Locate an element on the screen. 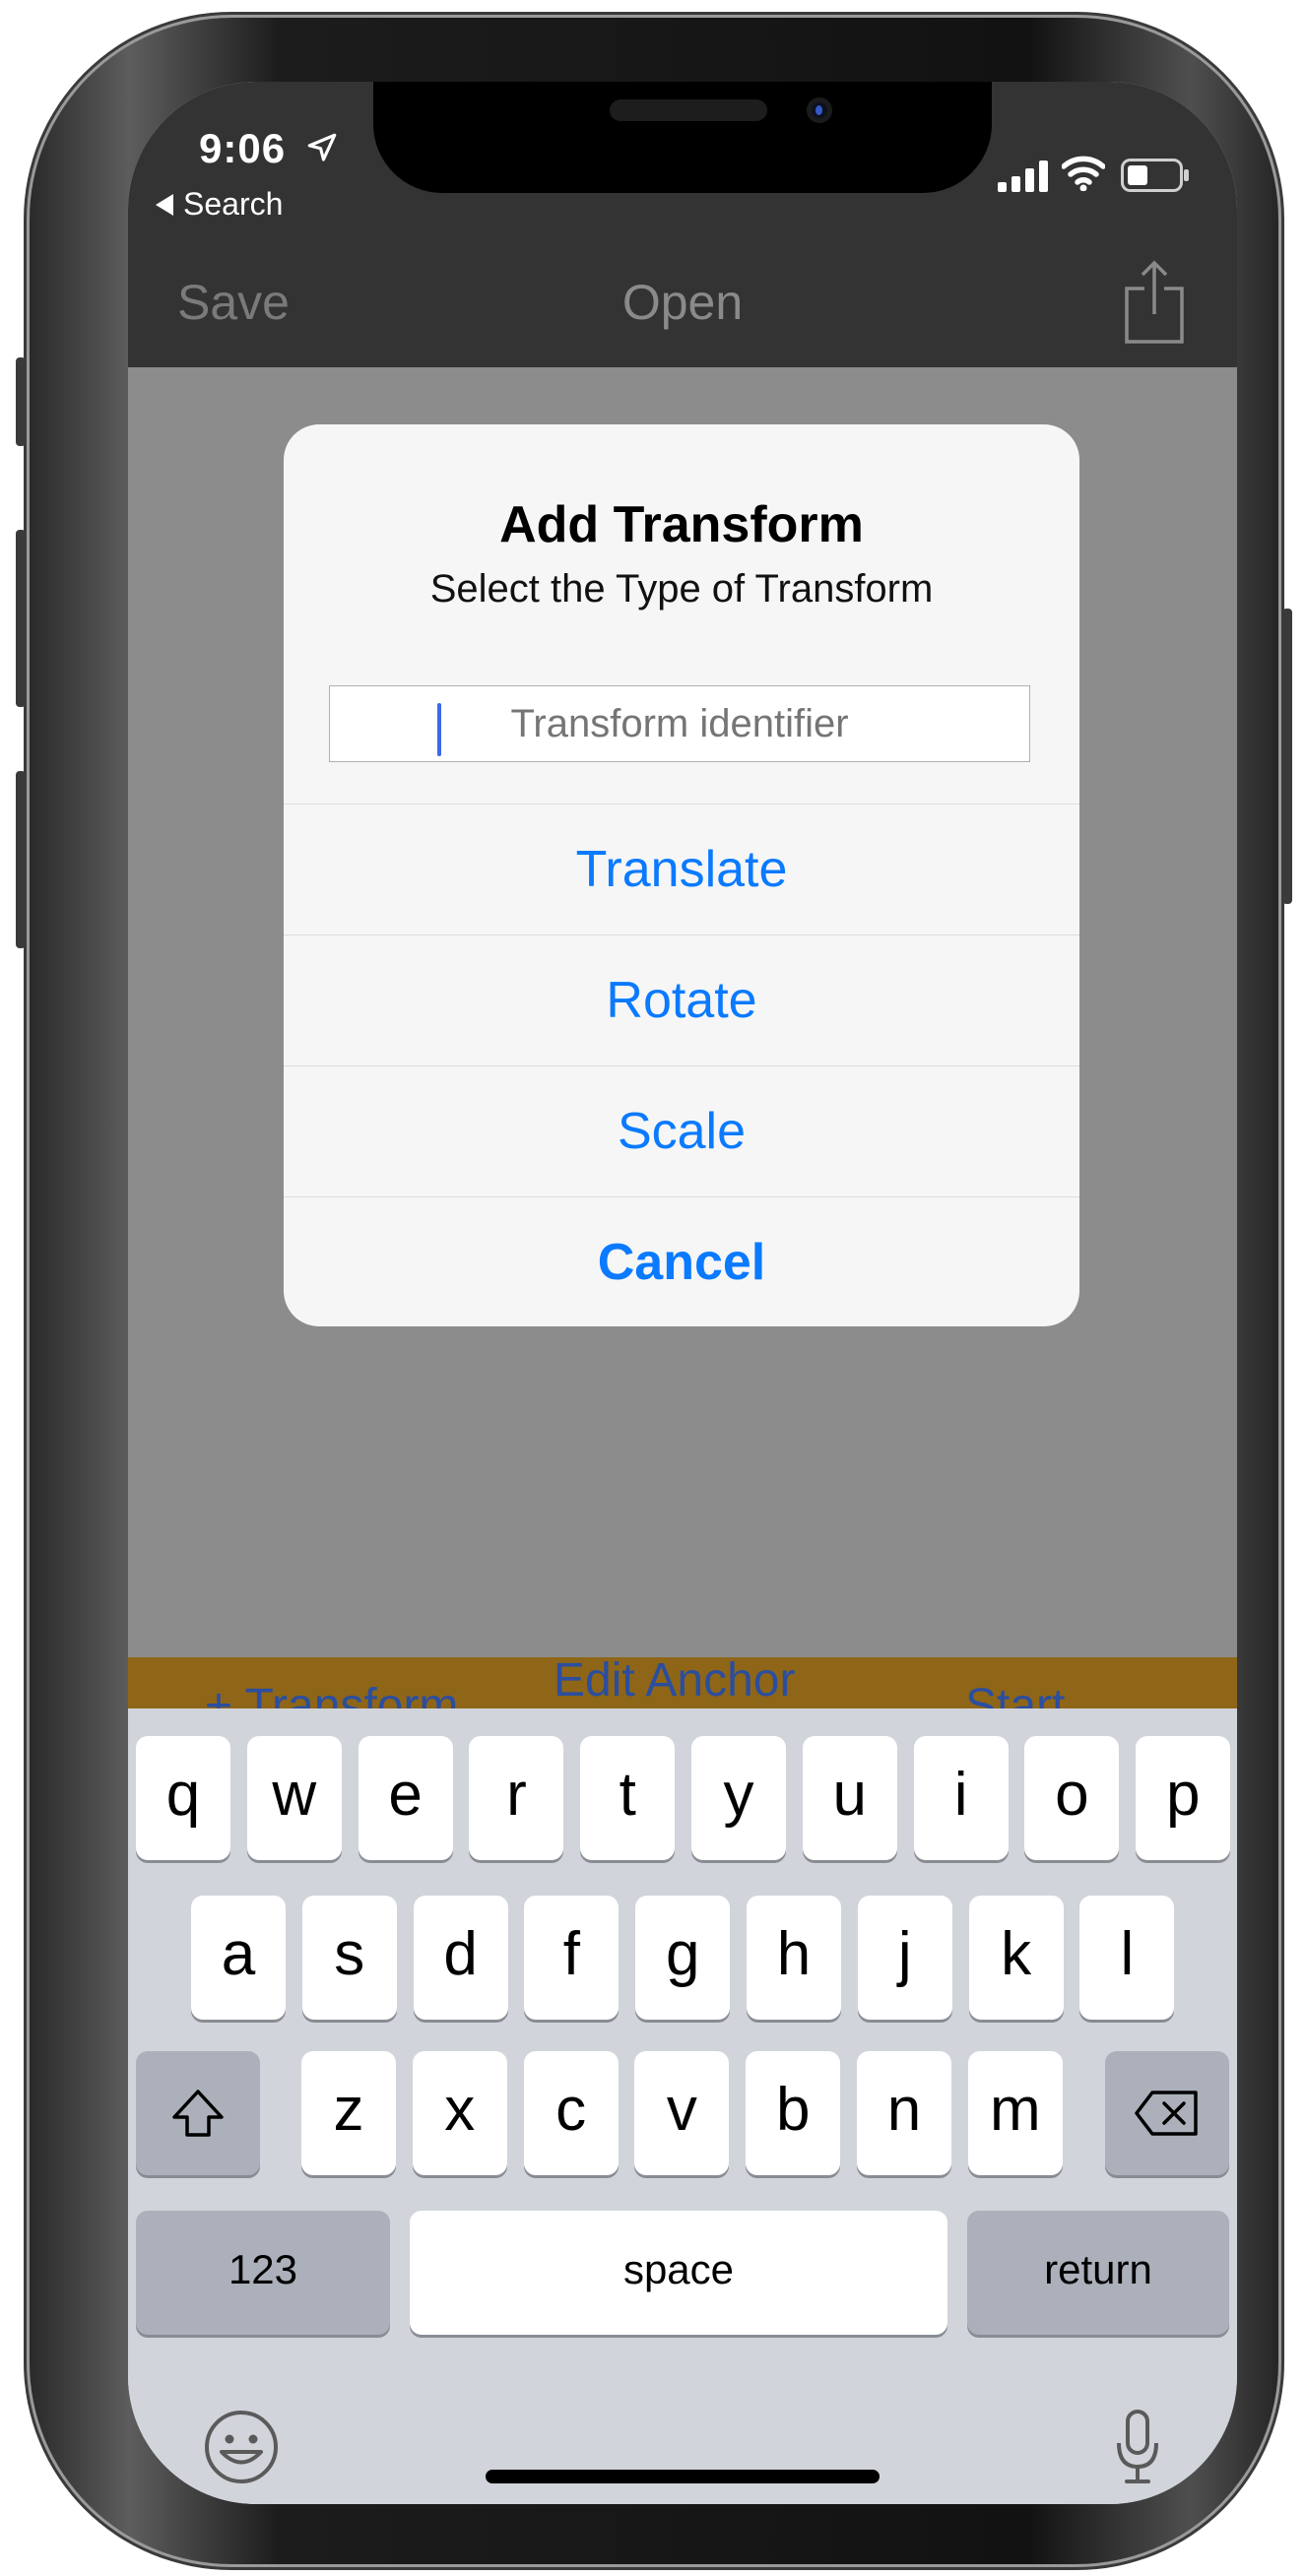 This screenshot has width=1305, height=2576. edit-anchor-button: Edit Anchor is located at coordinates (674, 1682).